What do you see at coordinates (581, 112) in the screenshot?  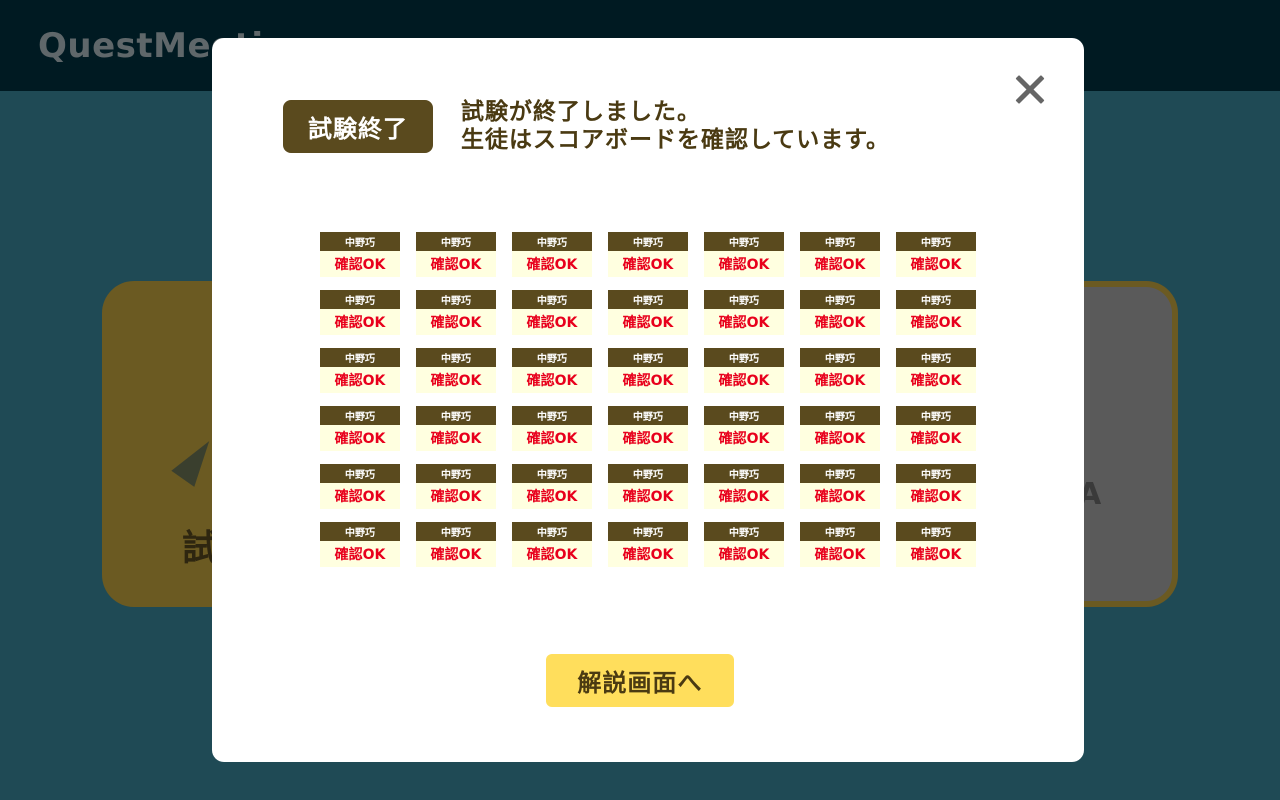 I see `message-line-1: 試験が終了しました。` at bounding box center [581, 112].